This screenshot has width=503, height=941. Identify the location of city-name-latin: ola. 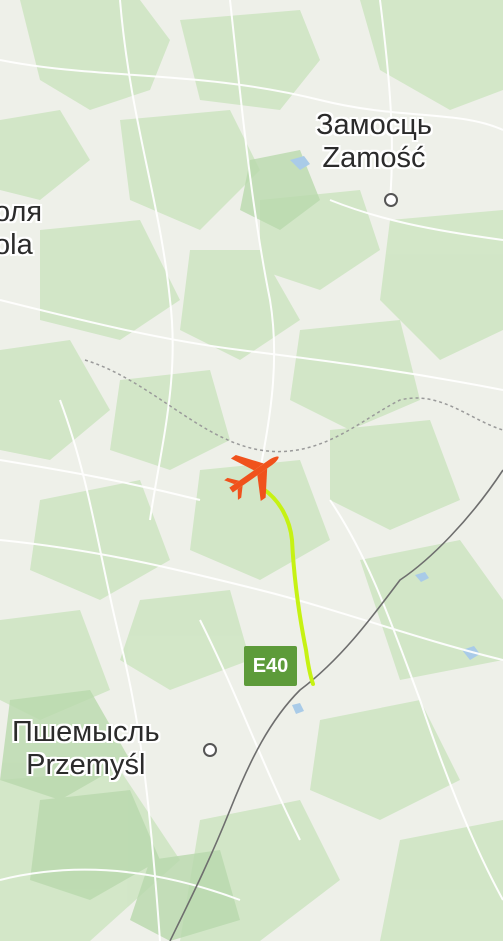
(16, 245).